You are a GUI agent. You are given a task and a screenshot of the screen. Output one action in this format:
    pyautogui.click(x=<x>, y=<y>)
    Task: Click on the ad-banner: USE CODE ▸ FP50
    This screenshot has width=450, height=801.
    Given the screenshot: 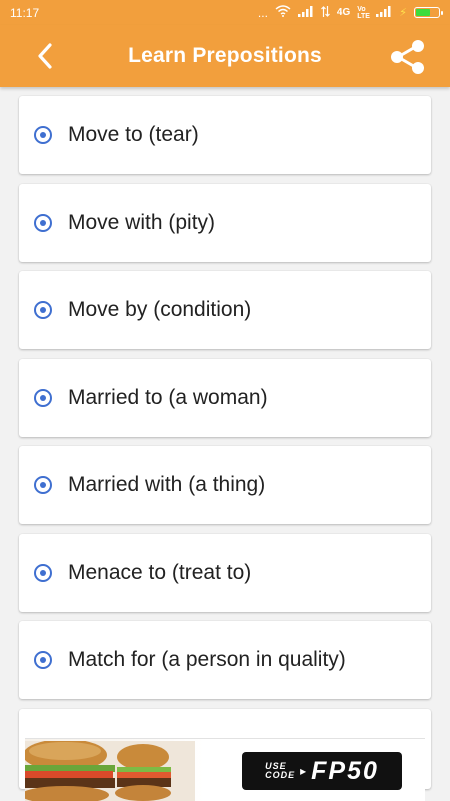 What is the action you would take?
    pyautogui.click(x=225, y=769)
    